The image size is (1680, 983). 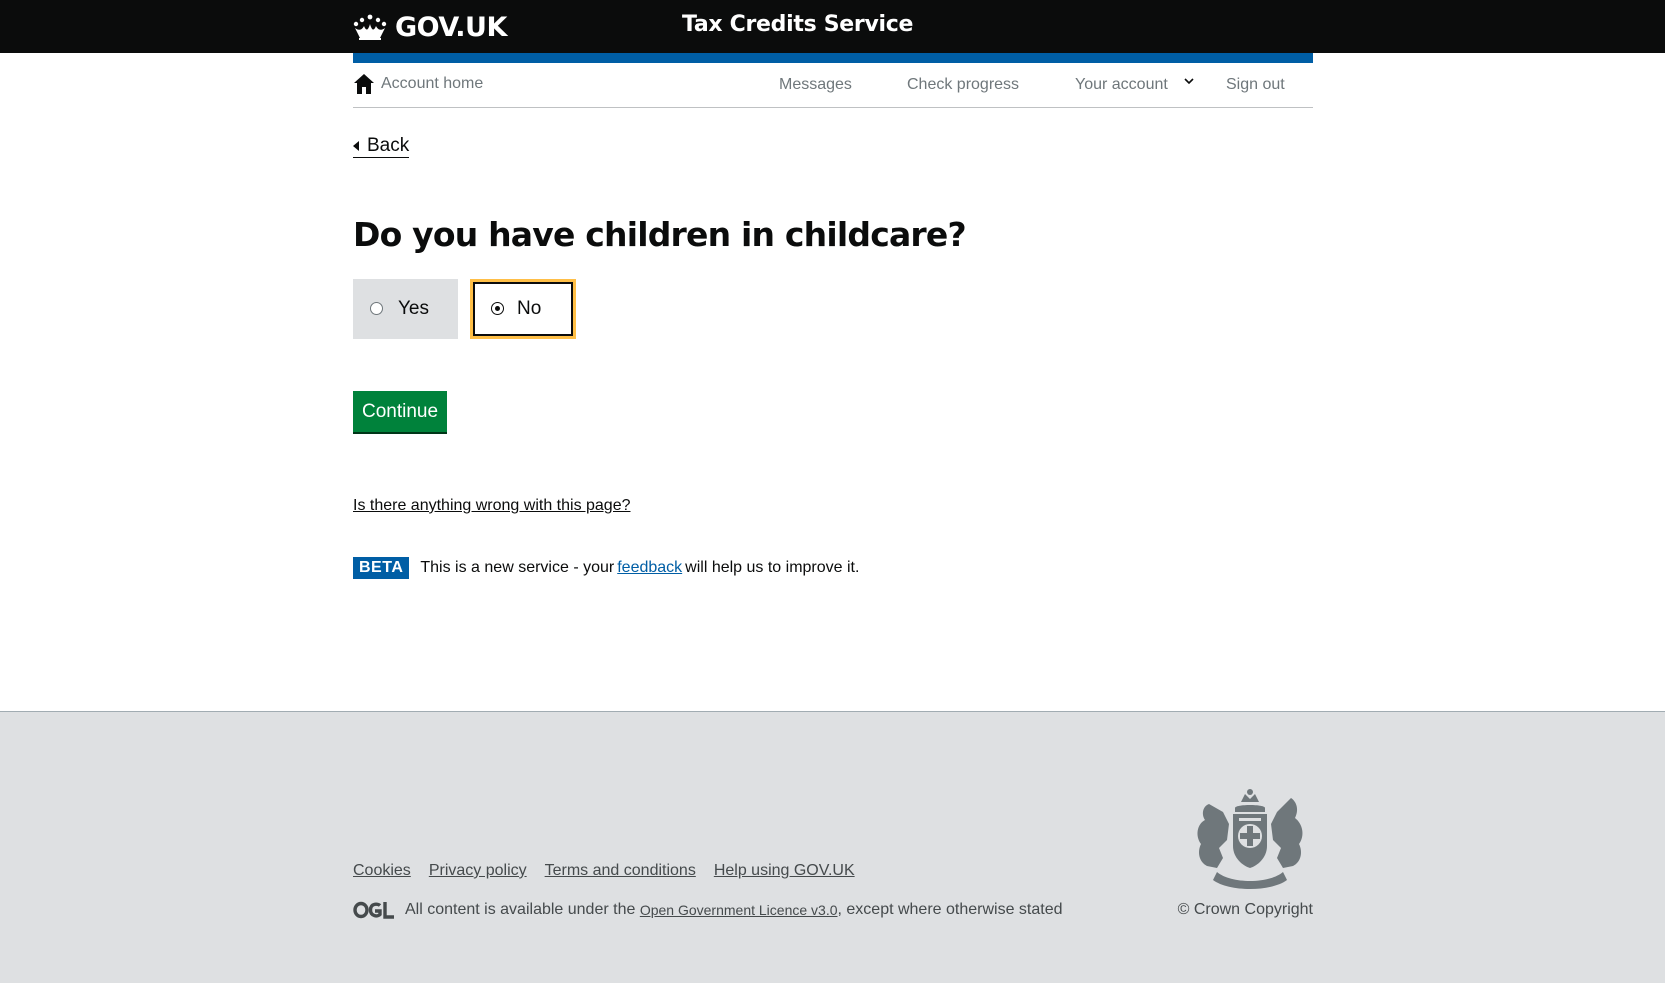 I want to click on radio-label-no: No, so click(x=529, y=308).